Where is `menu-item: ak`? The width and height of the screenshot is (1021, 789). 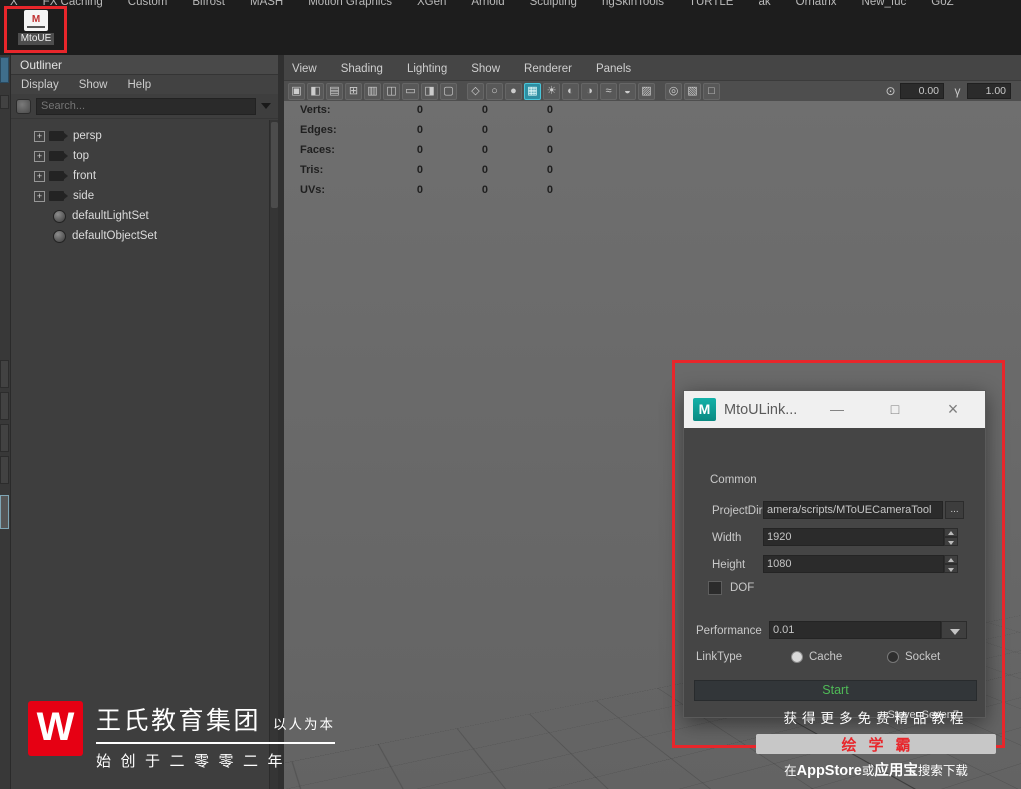 menu-item: ak is located at coordinates (764, 4).